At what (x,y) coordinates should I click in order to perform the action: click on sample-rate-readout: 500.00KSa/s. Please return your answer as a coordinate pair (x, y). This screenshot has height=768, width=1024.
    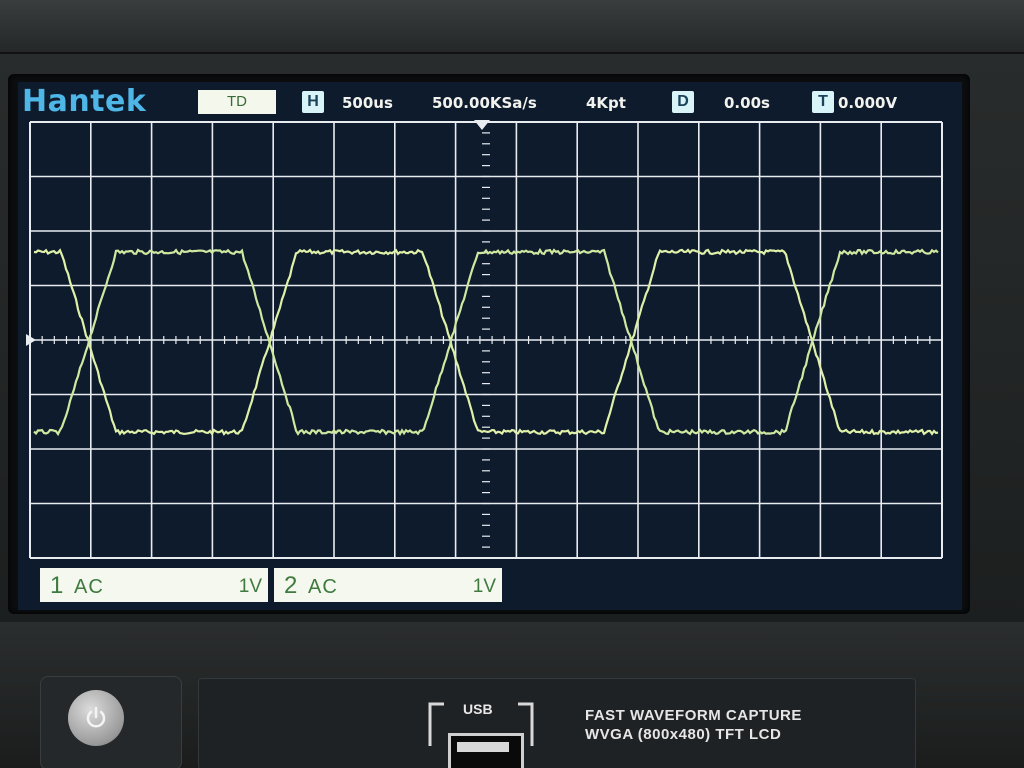
    Looking at the image, I should click on (484, 103).